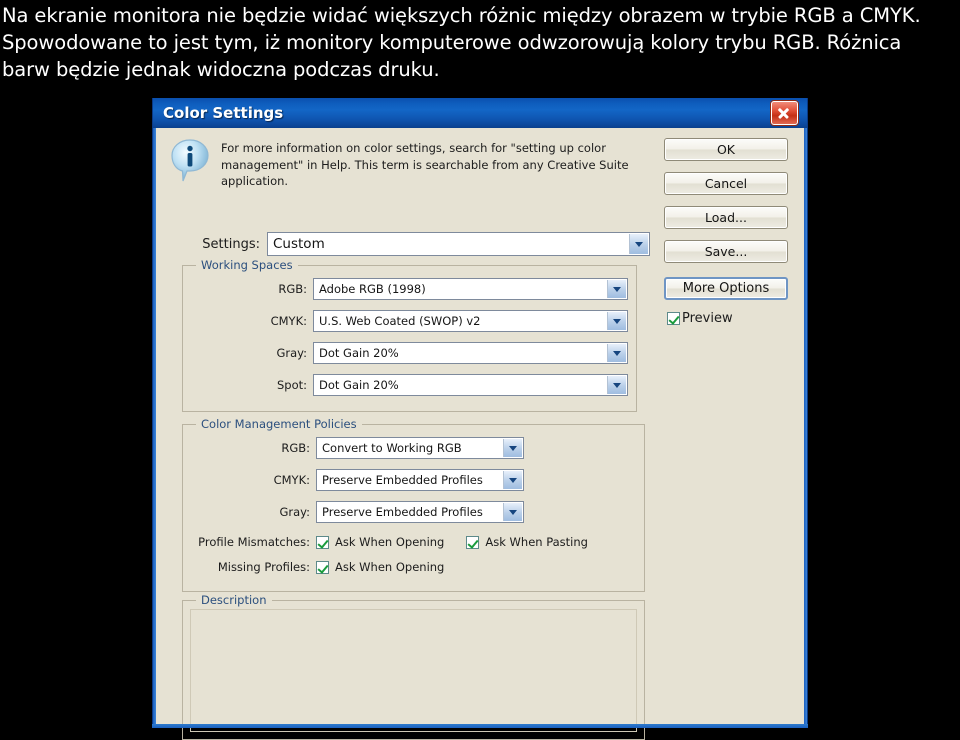 Image resolution: width=960 pixels, height=740 pixels. What do you see at coordinates (291, 385) in the screenshot?
I see `working-spot-label: Spot:` at bounding box center [291, 385].